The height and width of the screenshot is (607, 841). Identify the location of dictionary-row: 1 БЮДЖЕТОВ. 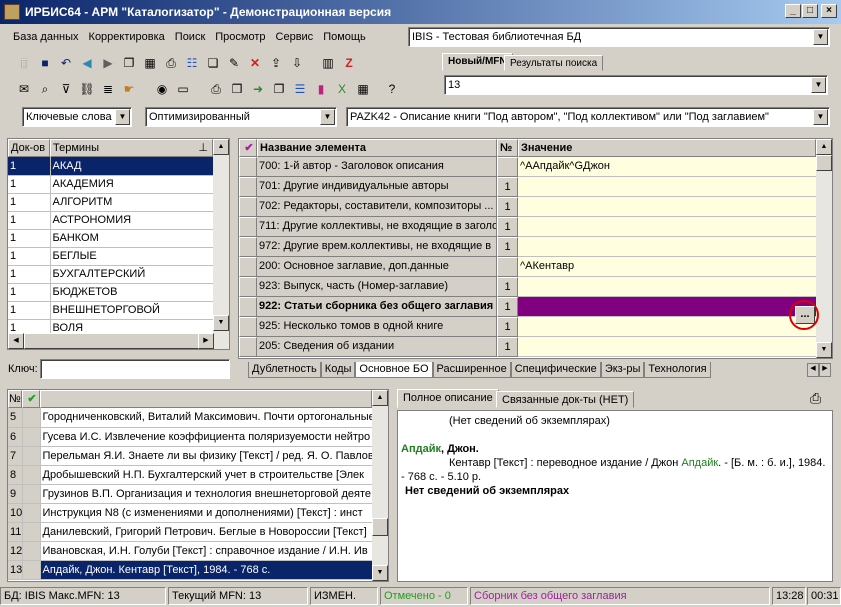
(111, 292).